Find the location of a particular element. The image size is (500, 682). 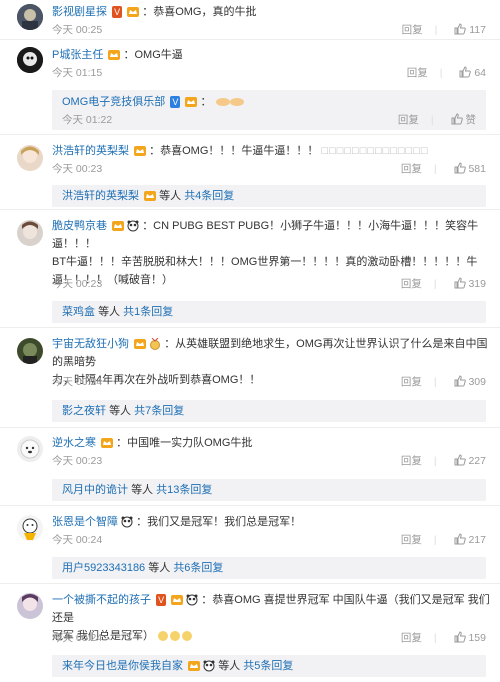

like-button: 319 is located at coordinates (470, 284).